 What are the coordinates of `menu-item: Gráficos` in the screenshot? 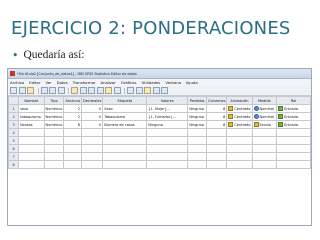 It's located at (129, 82).